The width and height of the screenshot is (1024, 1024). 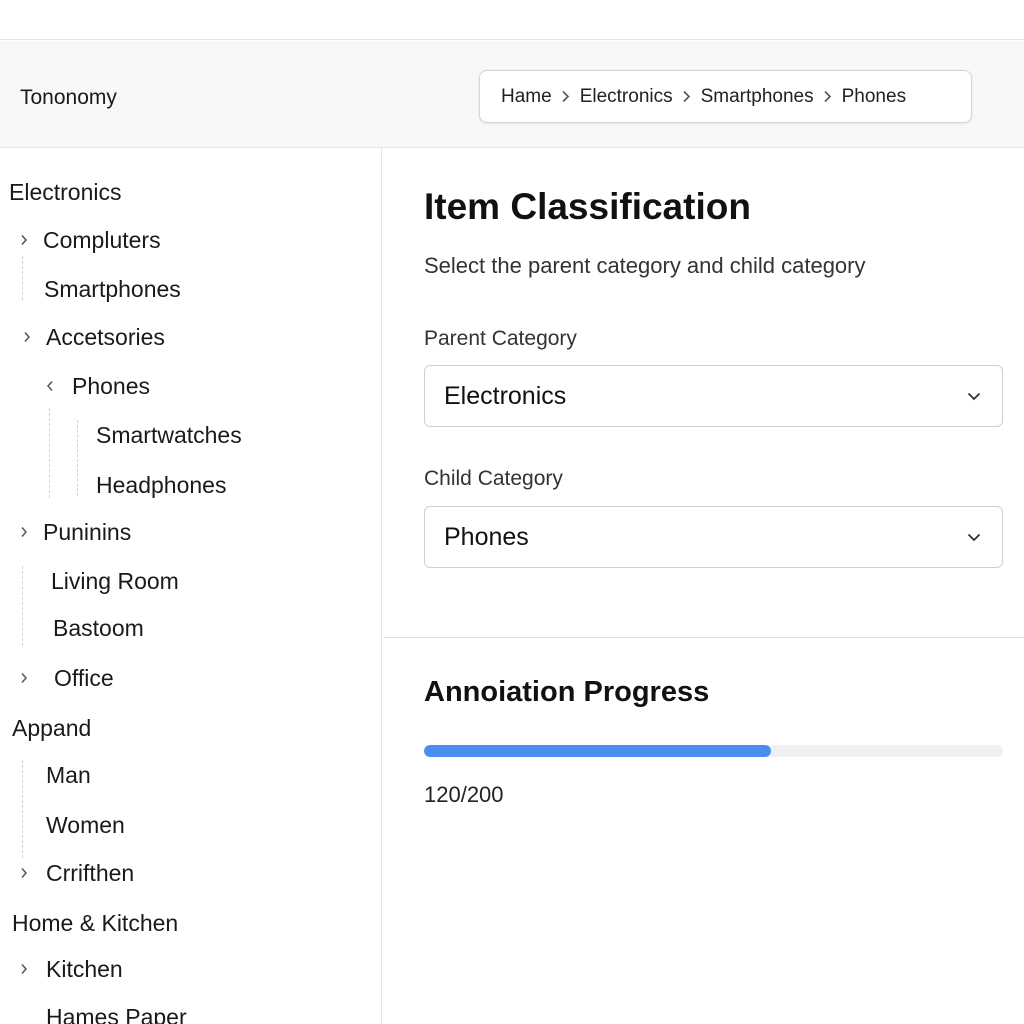 I want to click on tree-item-office: Office, so click(x=67, y=678).